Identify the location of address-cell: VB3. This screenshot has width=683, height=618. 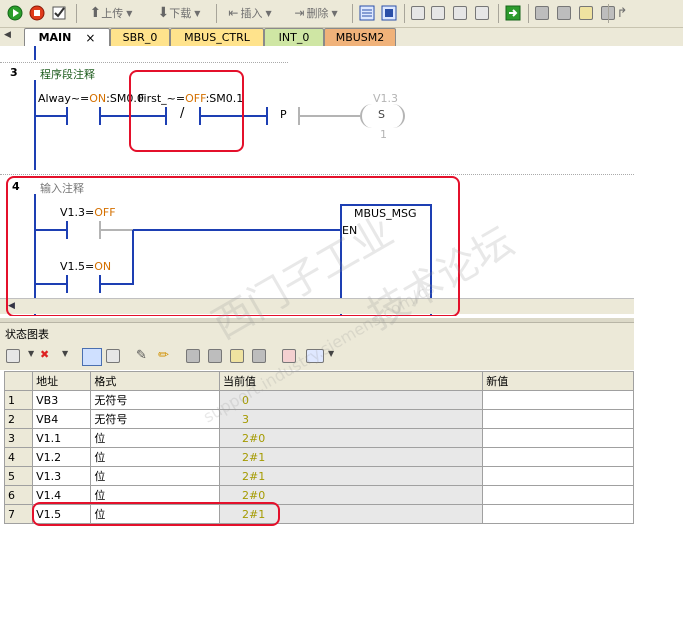
(62, 400).